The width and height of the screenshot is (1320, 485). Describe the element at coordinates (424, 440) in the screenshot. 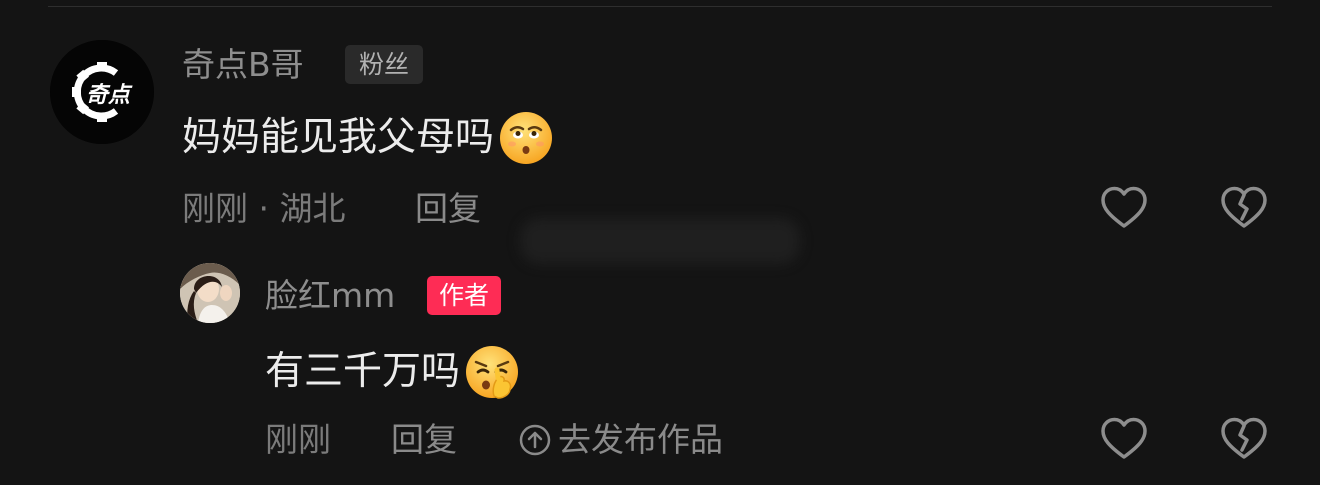

I see `reply-reply-button: 回复` at that location.